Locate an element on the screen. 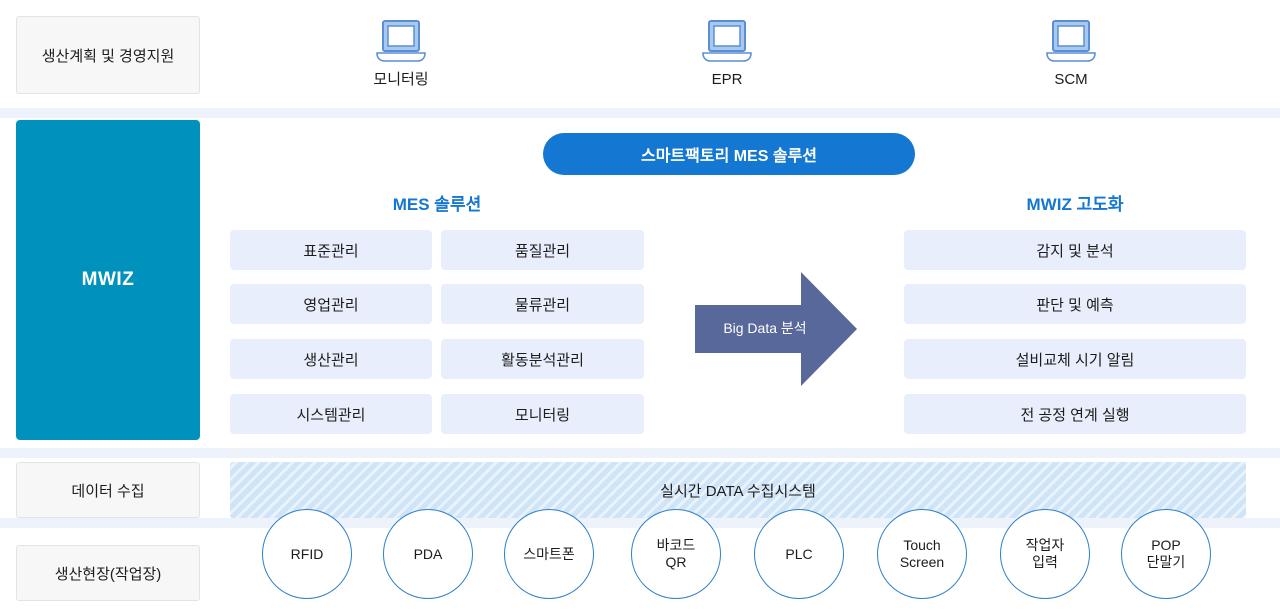  device-circle-label: Touch Screen is located at coordinates (922, 553).